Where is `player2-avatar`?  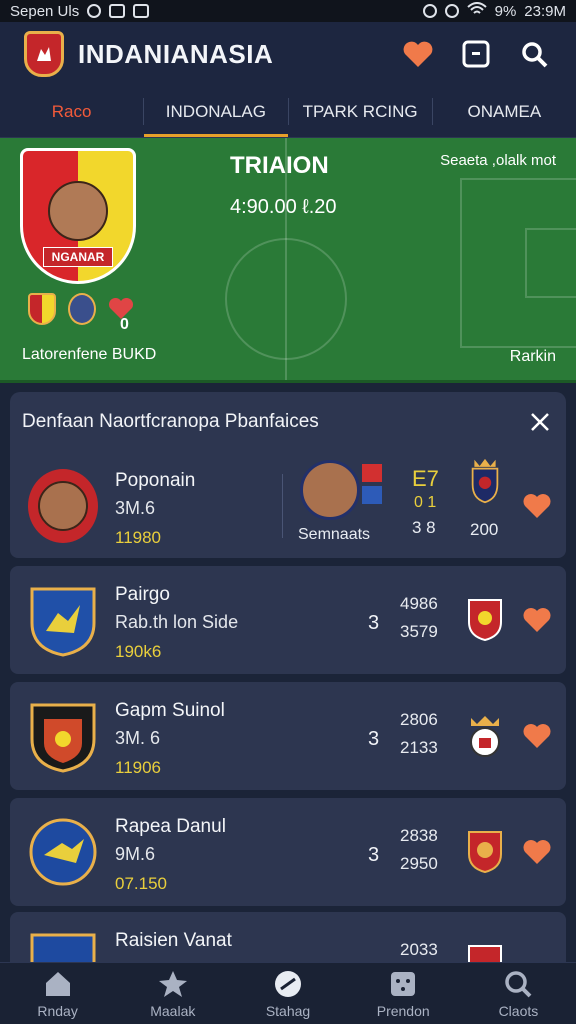 player2-avatar is located at coordinates (330, 490).